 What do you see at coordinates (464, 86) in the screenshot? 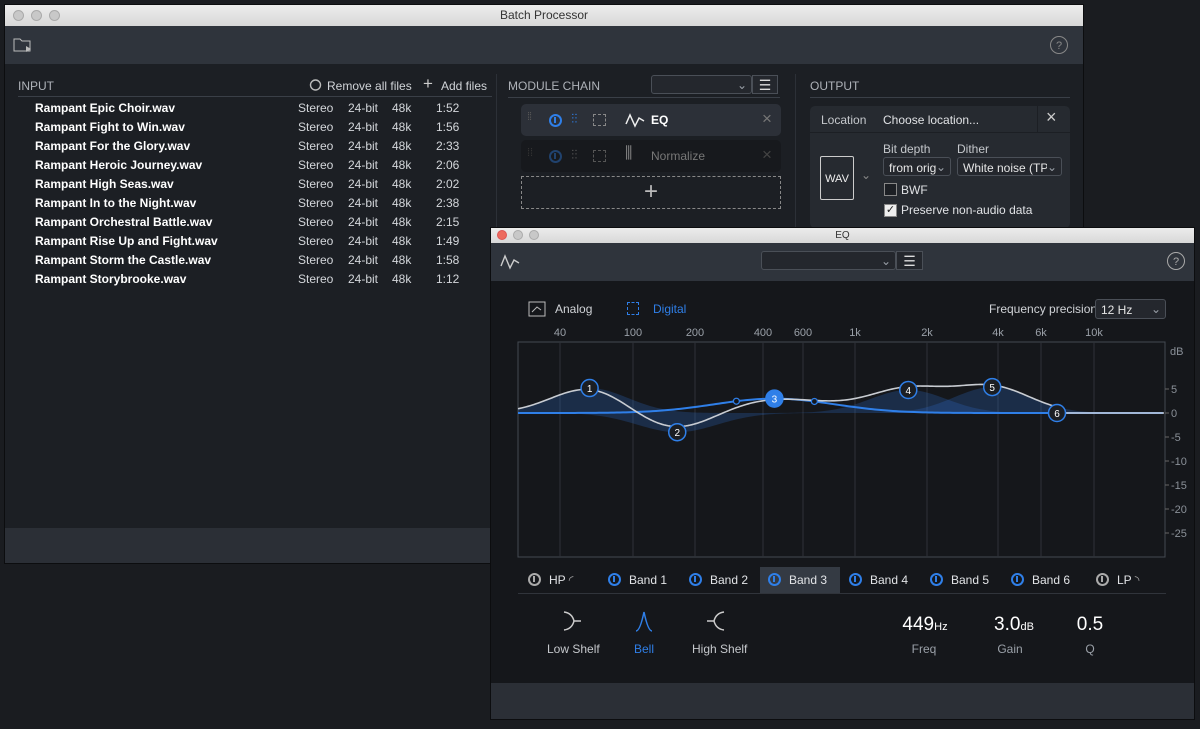
I see `add-files-button: Add files` at bounding box center [464, 86].